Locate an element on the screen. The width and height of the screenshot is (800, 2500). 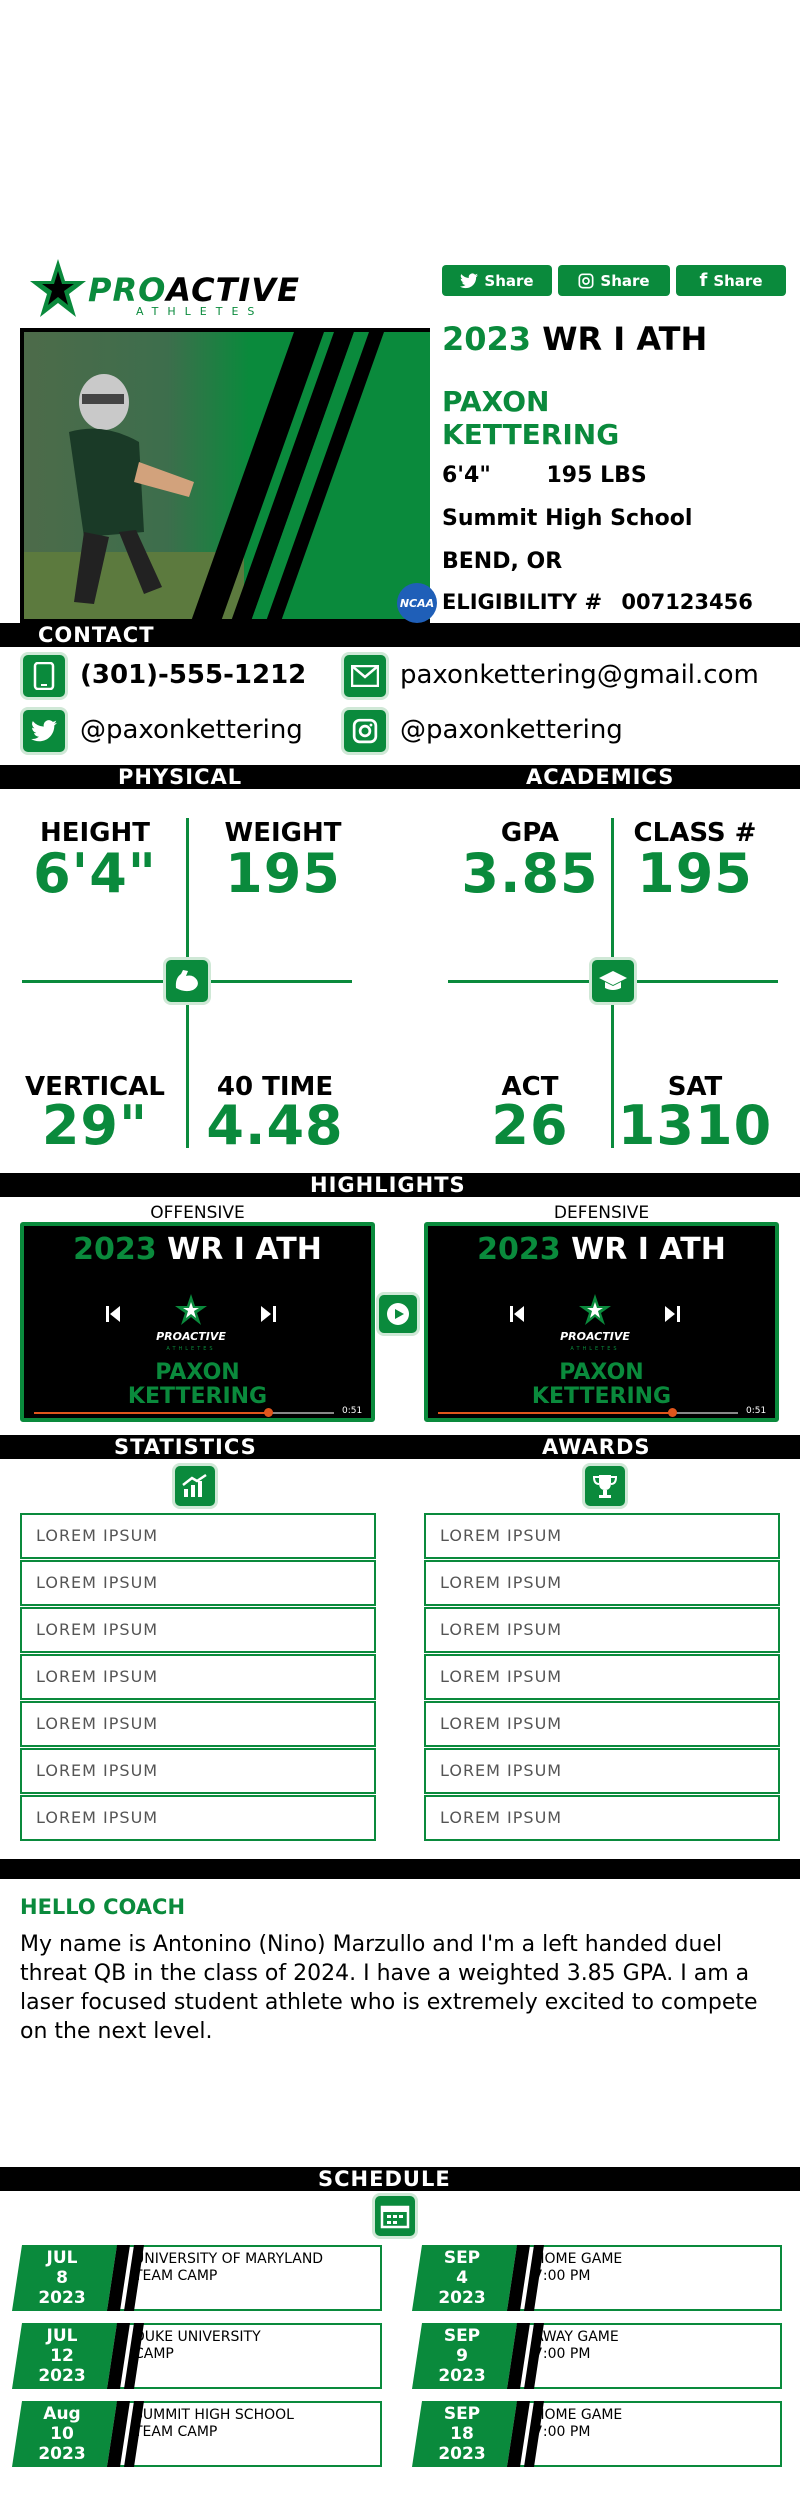
location: BEND, OR is located at coordinates (502, 561).